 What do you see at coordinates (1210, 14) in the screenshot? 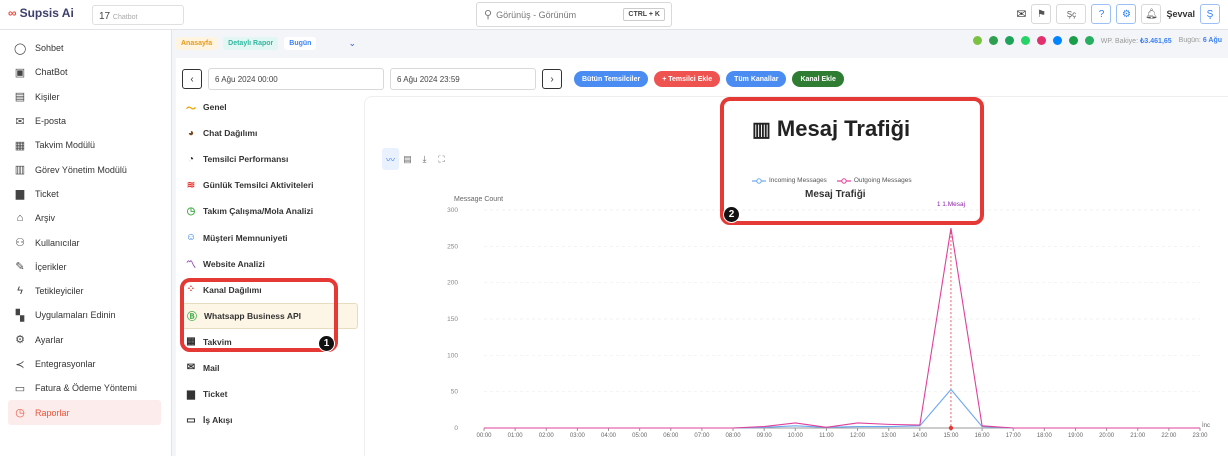
I see `avatar: Ş` at bounding box center [1210, 14].